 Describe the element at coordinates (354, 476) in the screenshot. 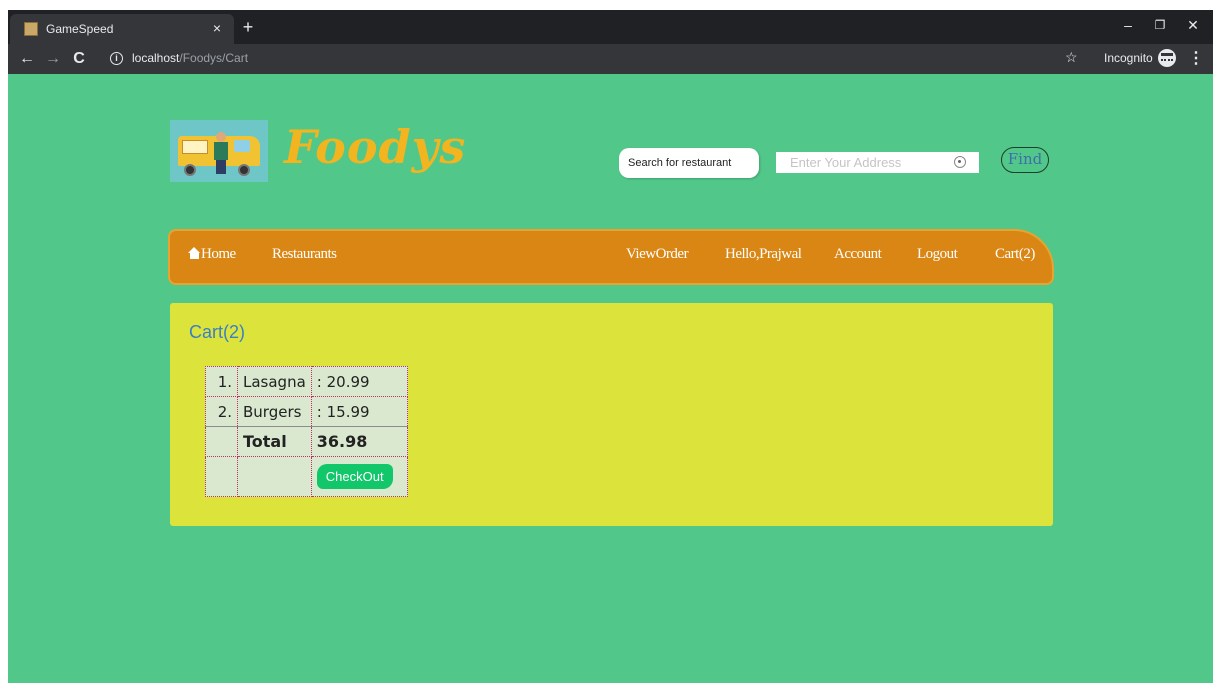

I see `checkout-button: CheckOut` at that location.